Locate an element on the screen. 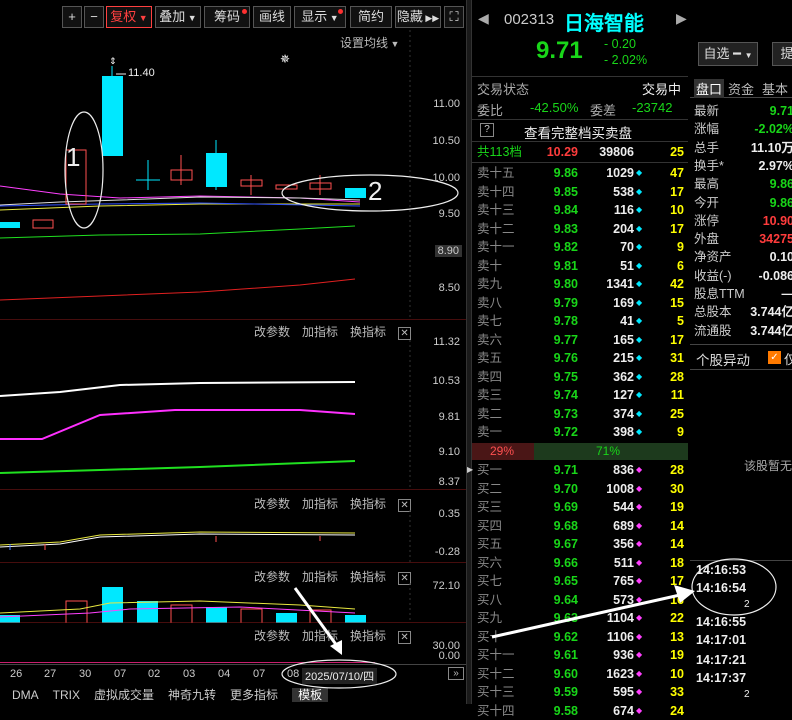  next-stock-icon: ▶ is located at coordinates (681, 18).